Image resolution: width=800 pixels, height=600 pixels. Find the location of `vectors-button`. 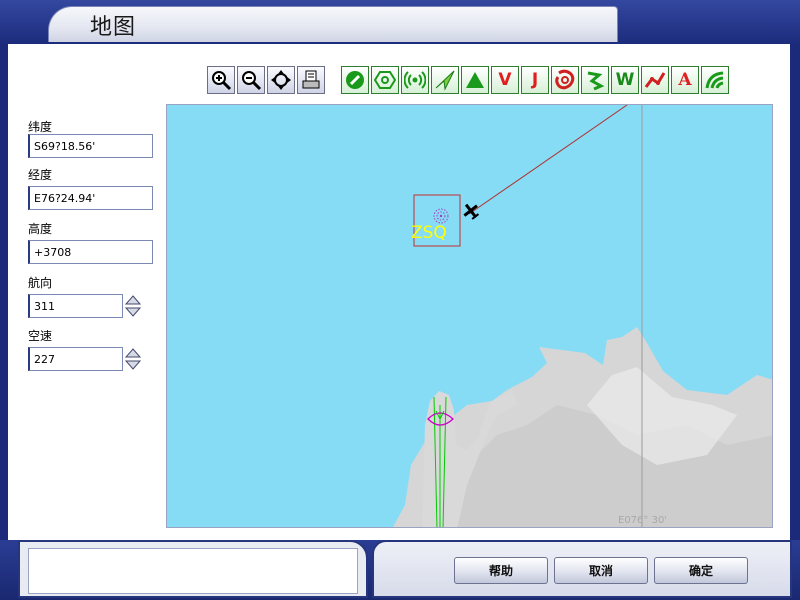

vectors-button is located at coordinates (715, 80).